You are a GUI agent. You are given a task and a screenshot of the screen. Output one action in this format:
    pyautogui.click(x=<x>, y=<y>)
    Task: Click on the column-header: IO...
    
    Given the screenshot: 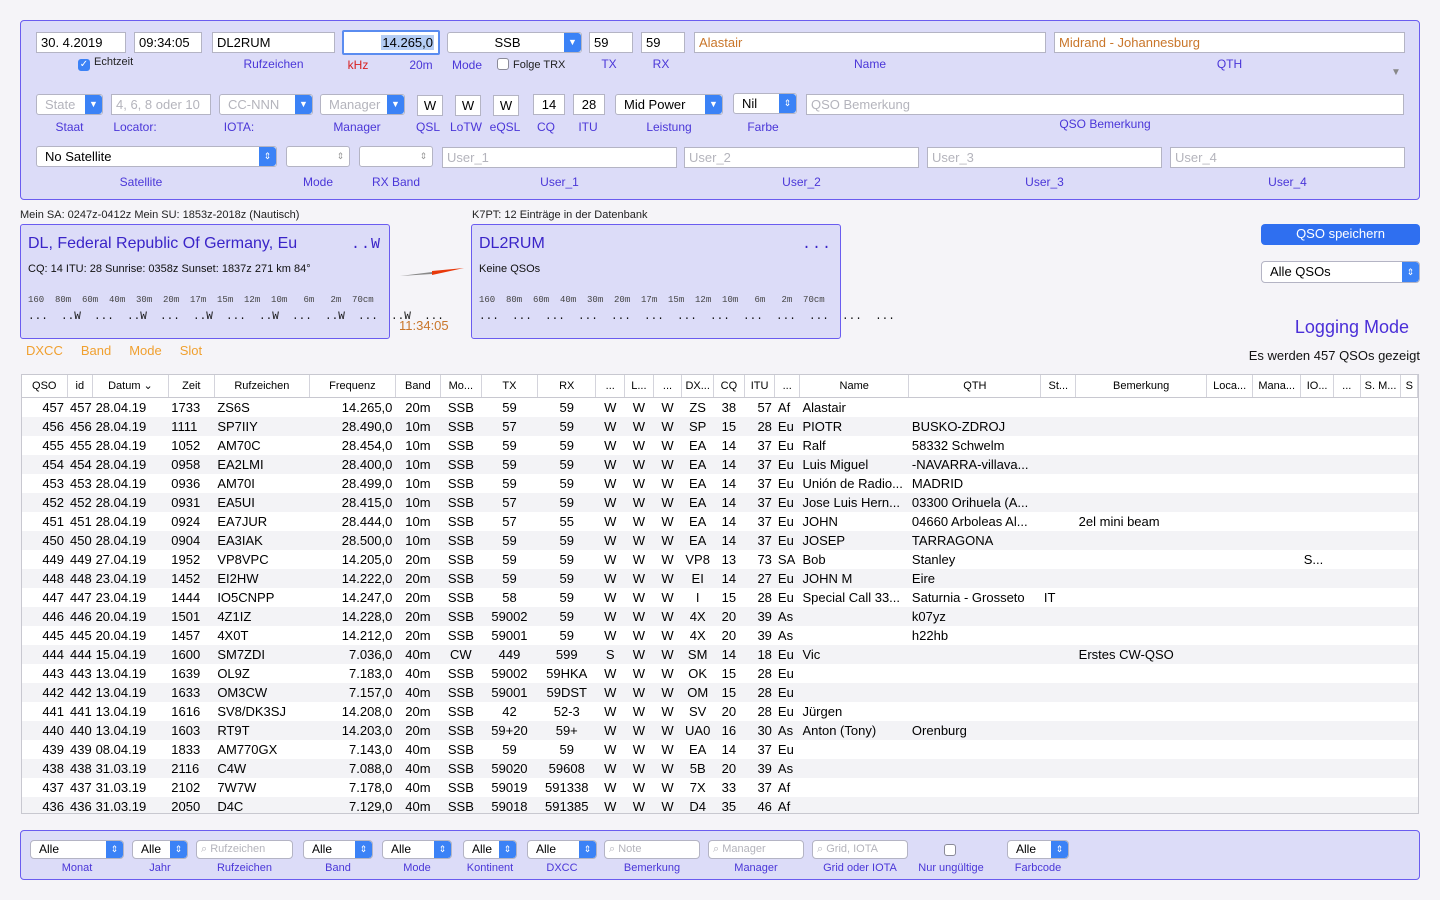 What is the action you would take?
    pyautogui.click(x=1317, y=386)
    